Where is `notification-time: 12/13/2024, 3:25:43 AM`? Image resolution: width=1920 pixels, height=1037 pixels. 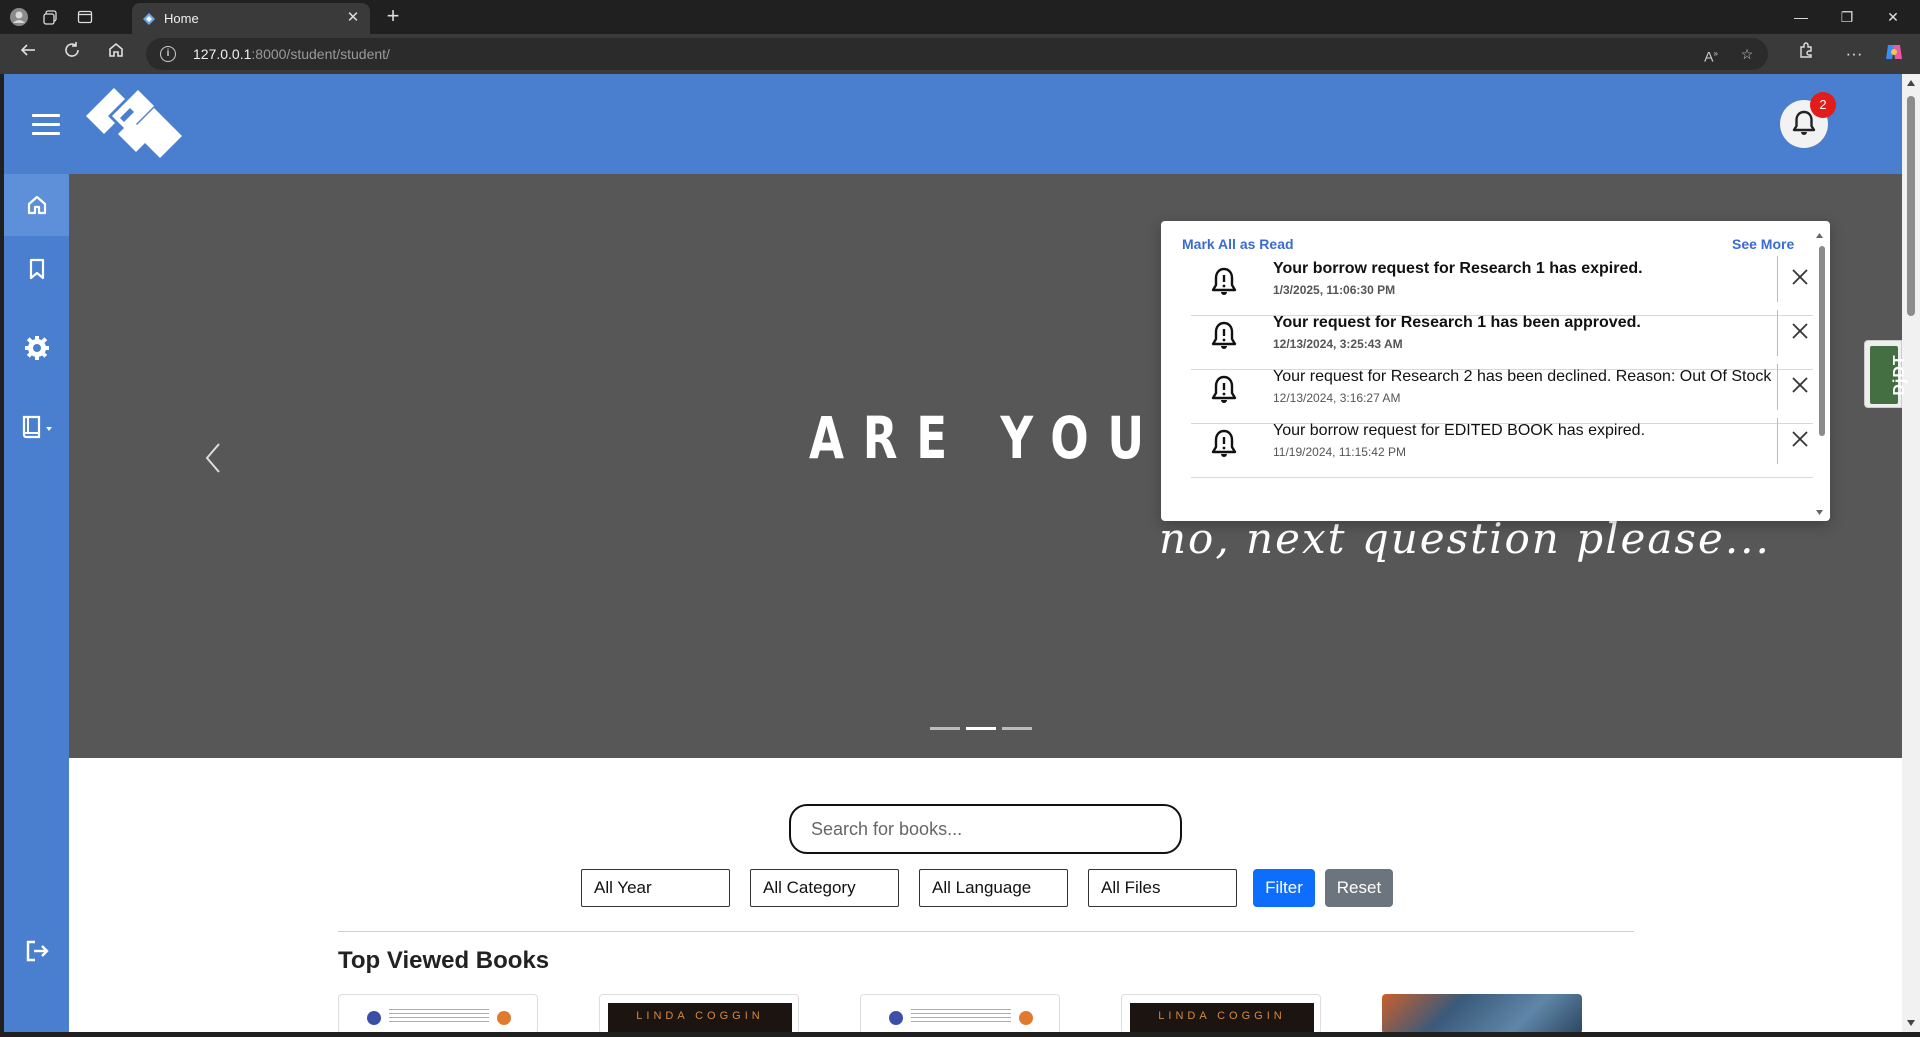 notification-time: 12/13/2024, 3:25:43 AM is located at coordinates (1338, 344).